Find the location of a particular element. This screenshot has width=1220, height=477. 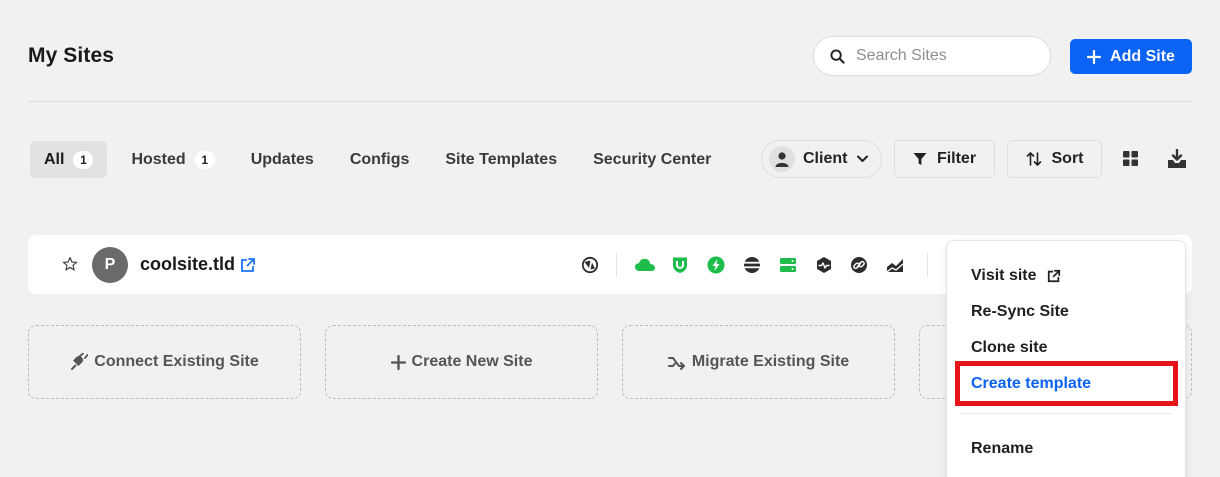

plug-icon is located at coordinates (80, 361).